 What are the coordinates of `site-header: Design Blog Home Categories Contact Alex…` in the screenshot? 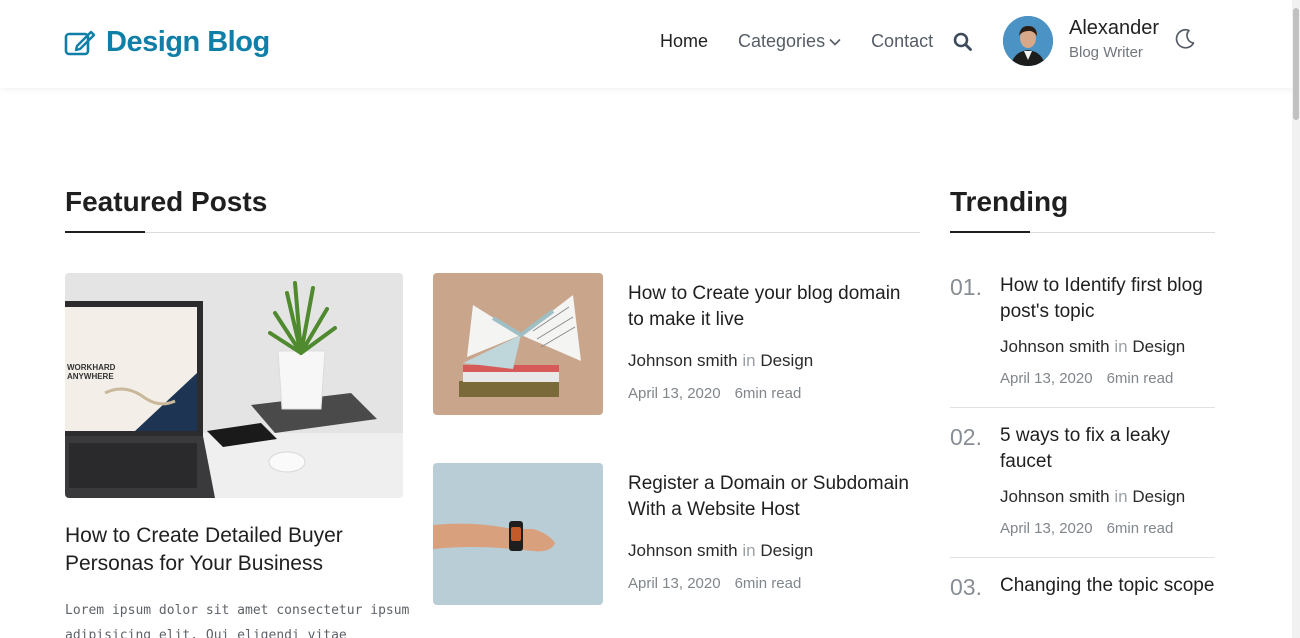 It's located at (650, 44).